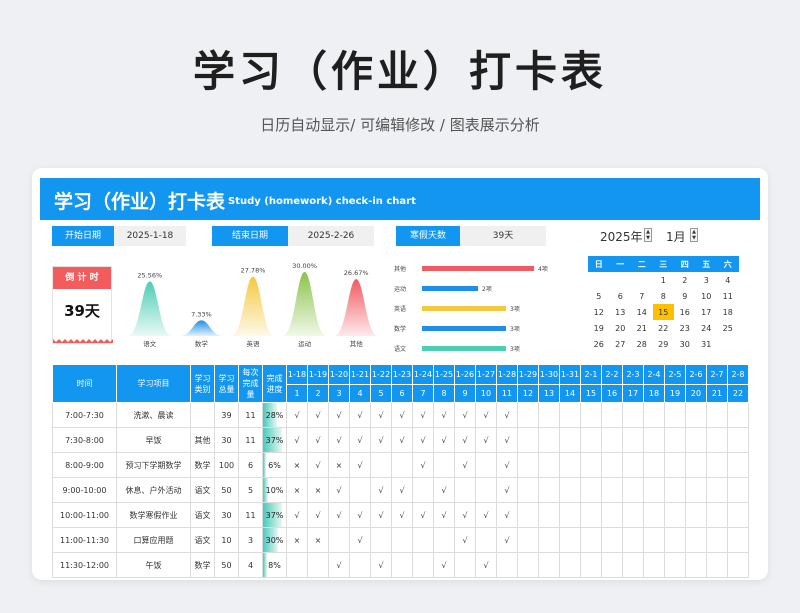  Describe the element at coordinates (642, 312) in the screenshot. I see `calendar-day: 14` at that location.